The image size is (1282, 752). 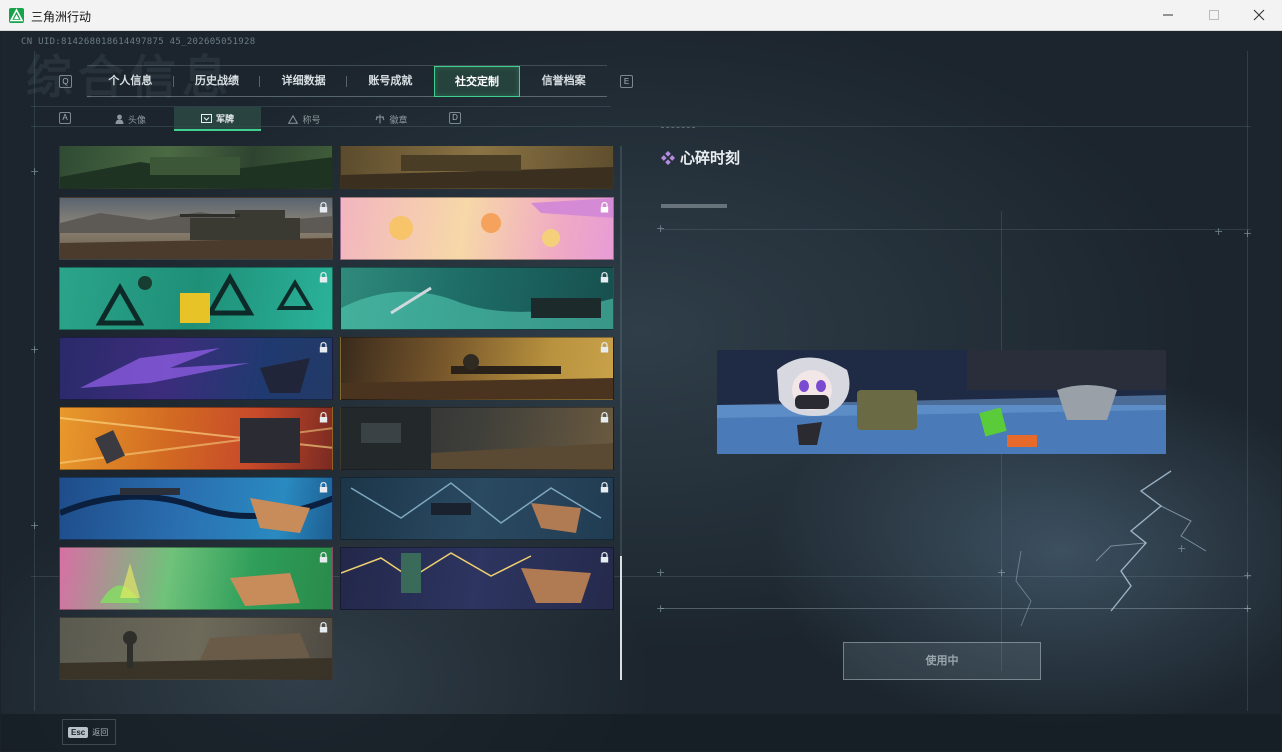 What do you see at coordinates (694, 206) in the screenshot?
I see `detail-subtitle-placeholder` at bounding box center [694, 206].